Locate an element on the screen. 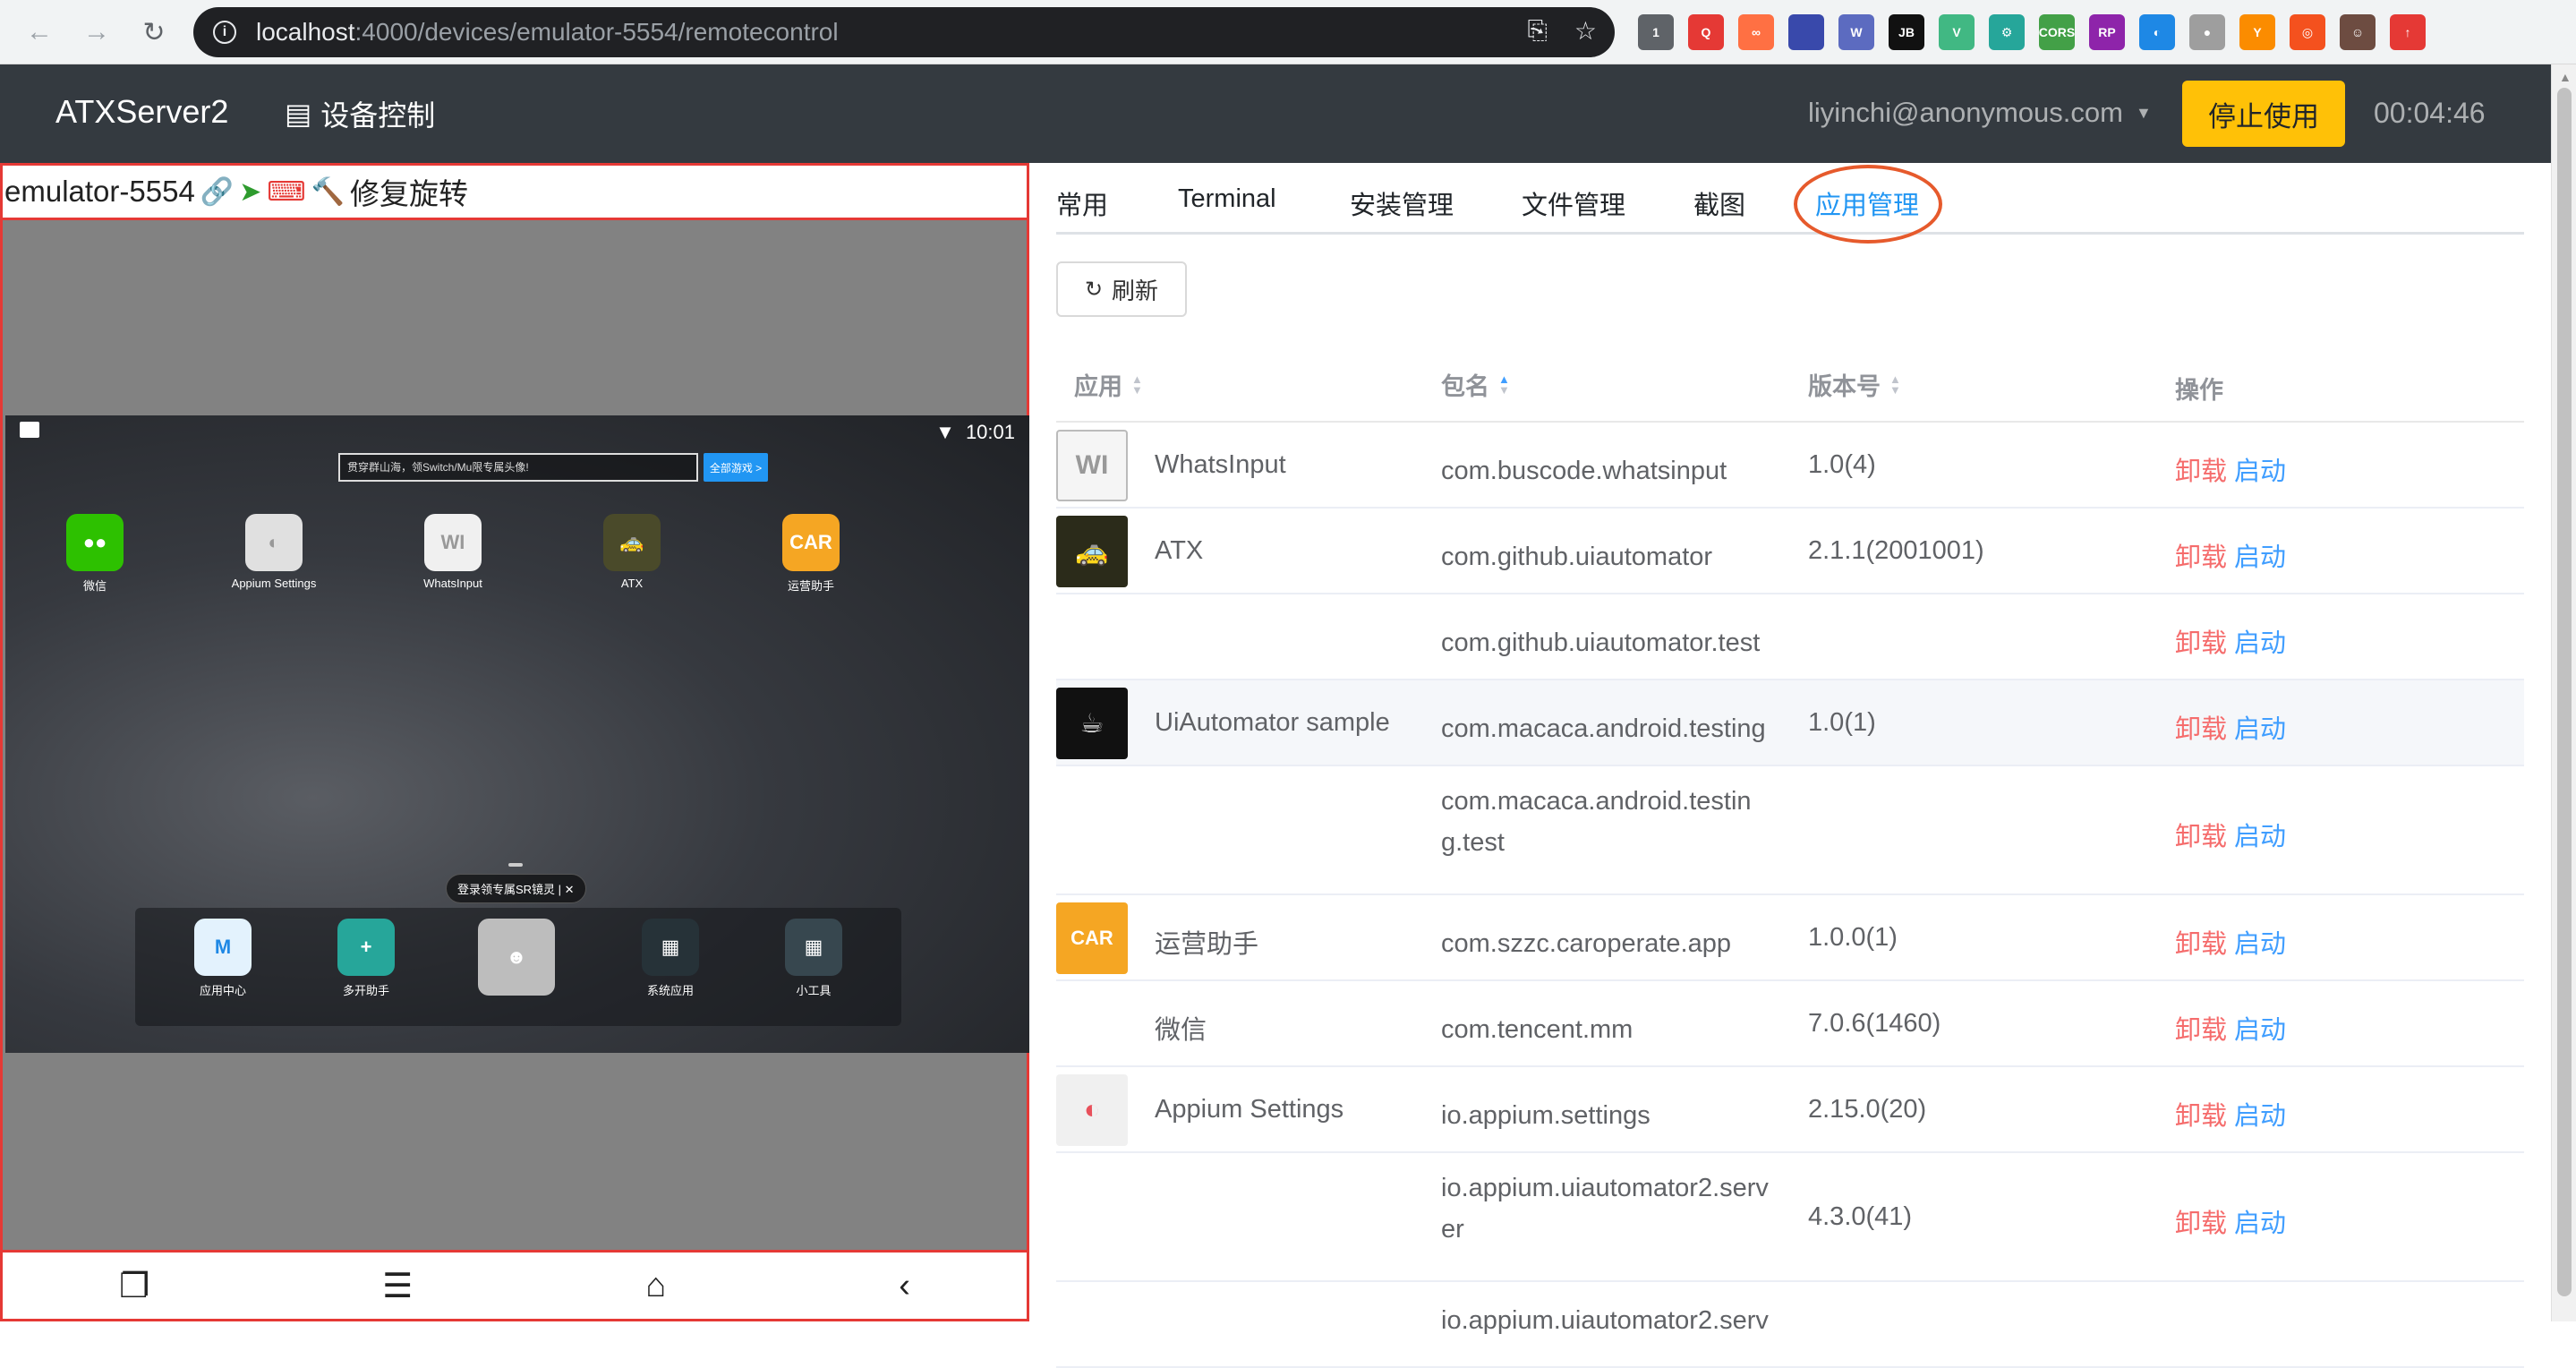  home-app: ●● 微信 is located at coordinates (95, 554).